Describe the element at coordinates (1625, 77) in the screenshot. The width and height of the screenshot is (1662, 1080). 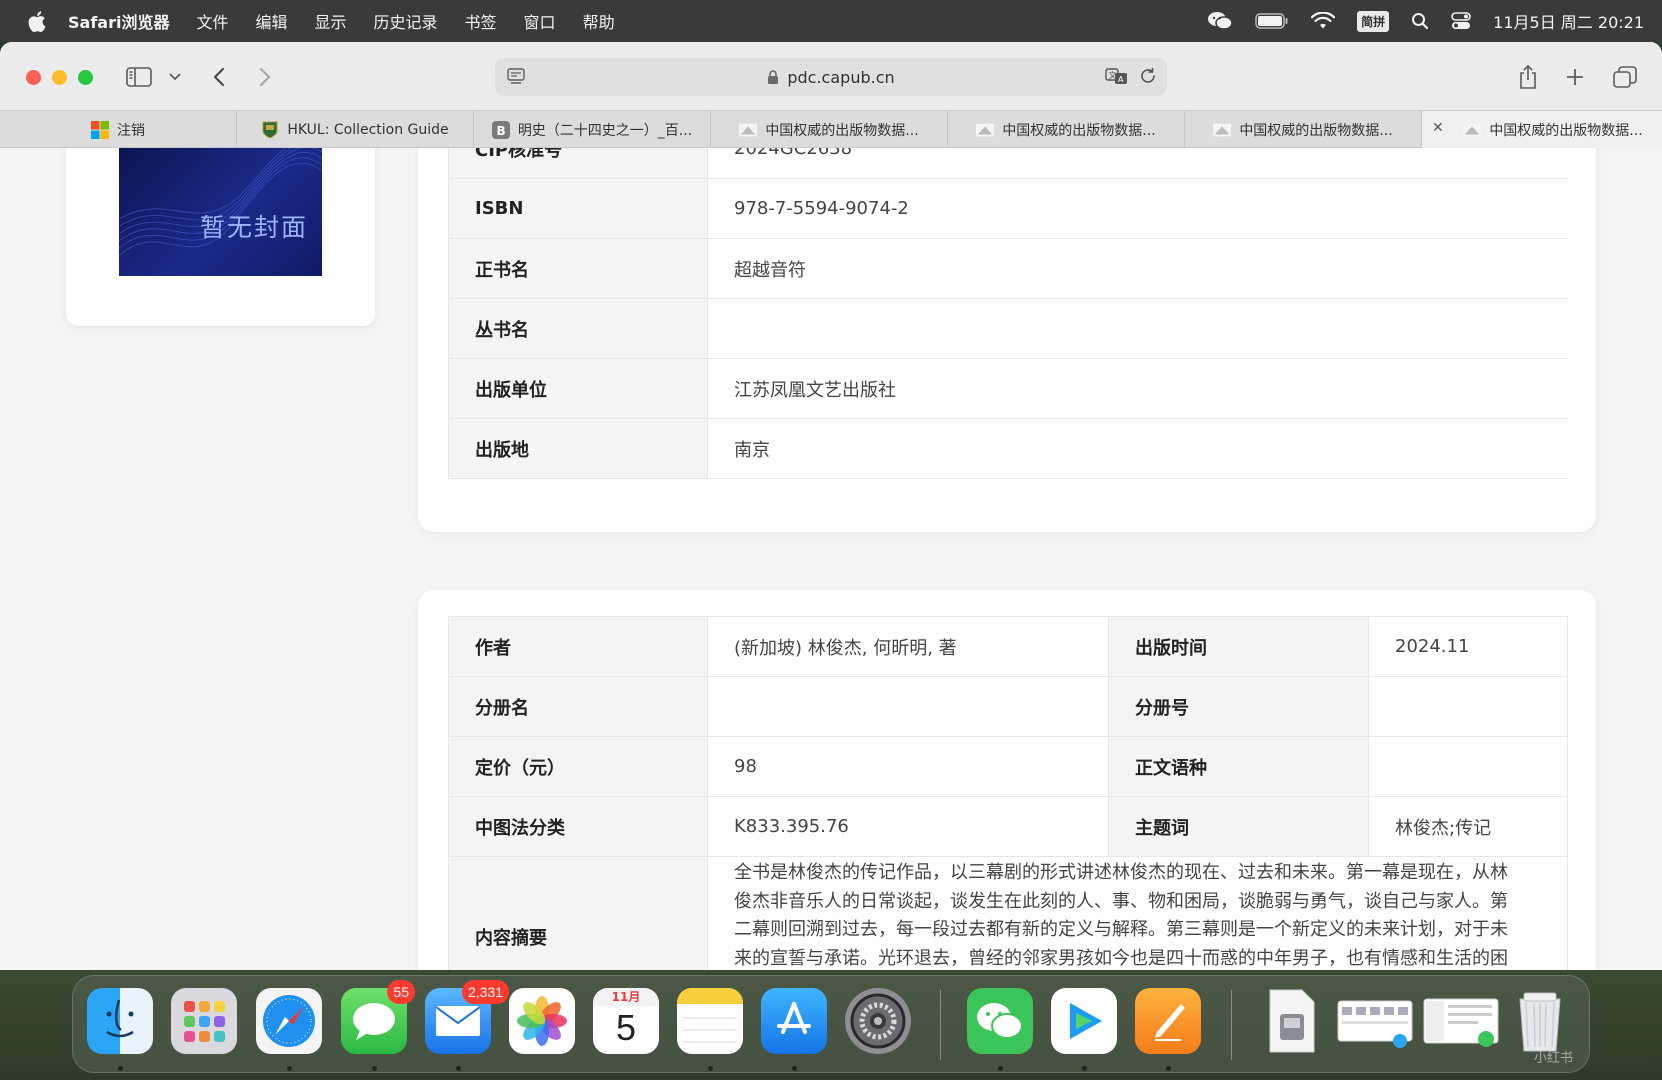
I see `tab-overview-icon` at that location.